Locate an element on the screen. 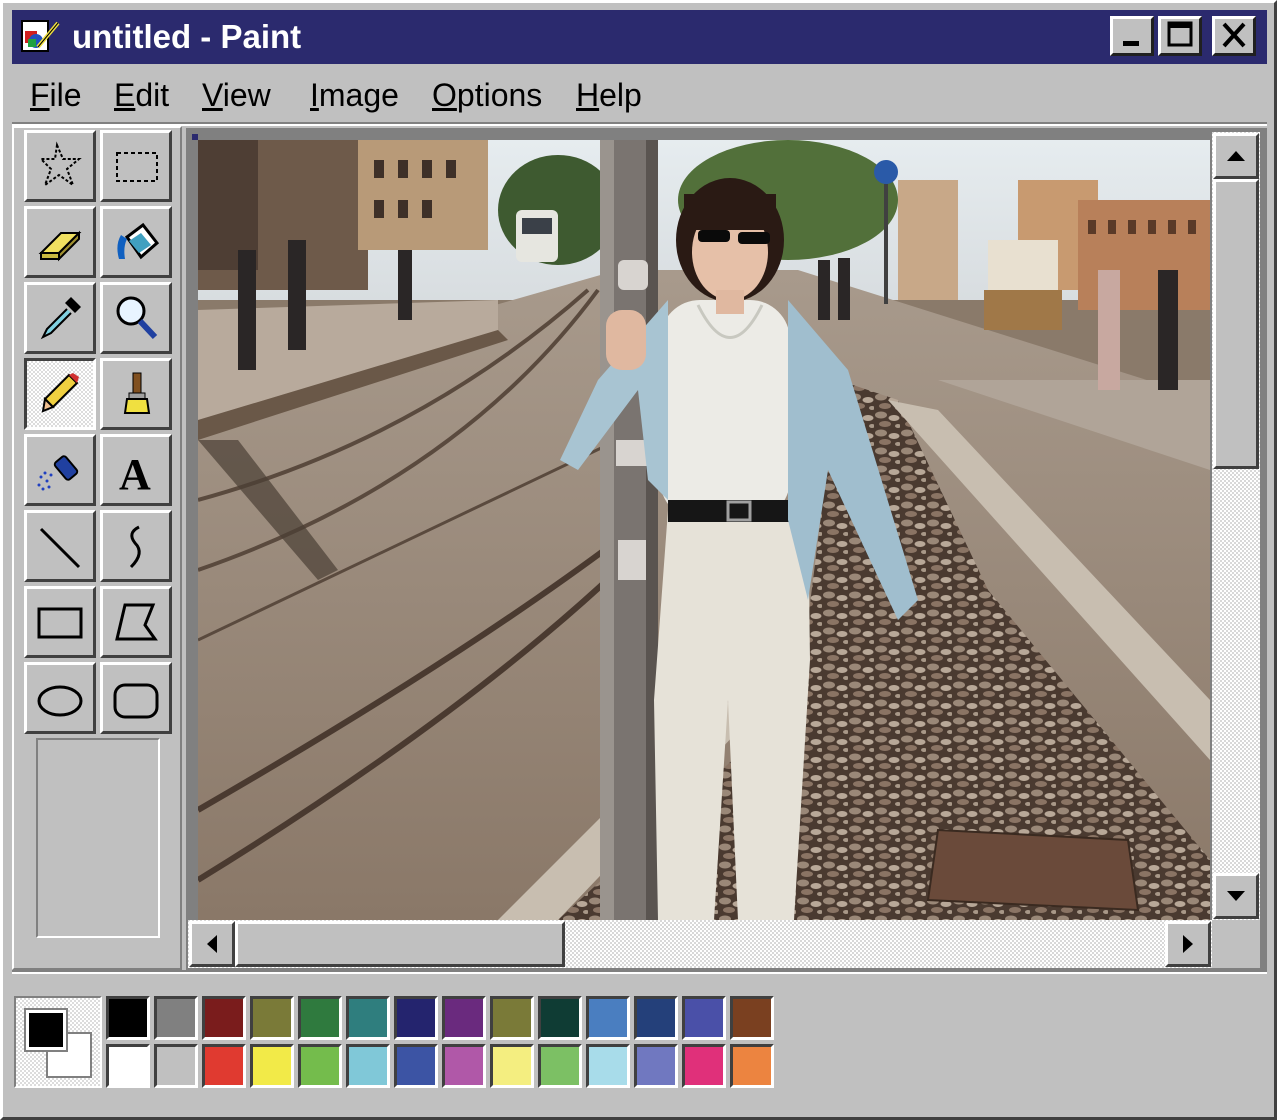 Image resolution: width=1277 pixels, height=1120 pixels. title-bar: untitled - Paint is located at coordinates (639, 37).